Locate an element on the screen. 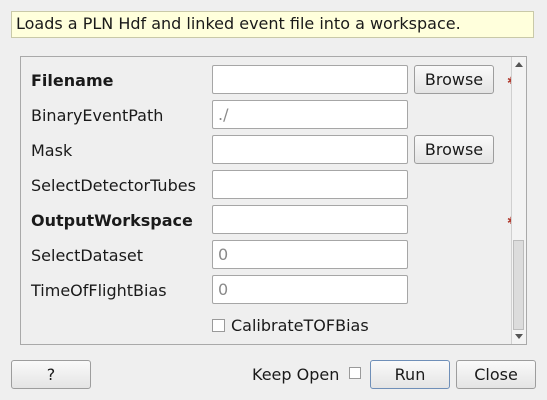 Image resolution: width=547 pixels, height=400 pixels. property-row-selectdetectortubes: SelectDetectorTubes is located at coordinates (266, 185).